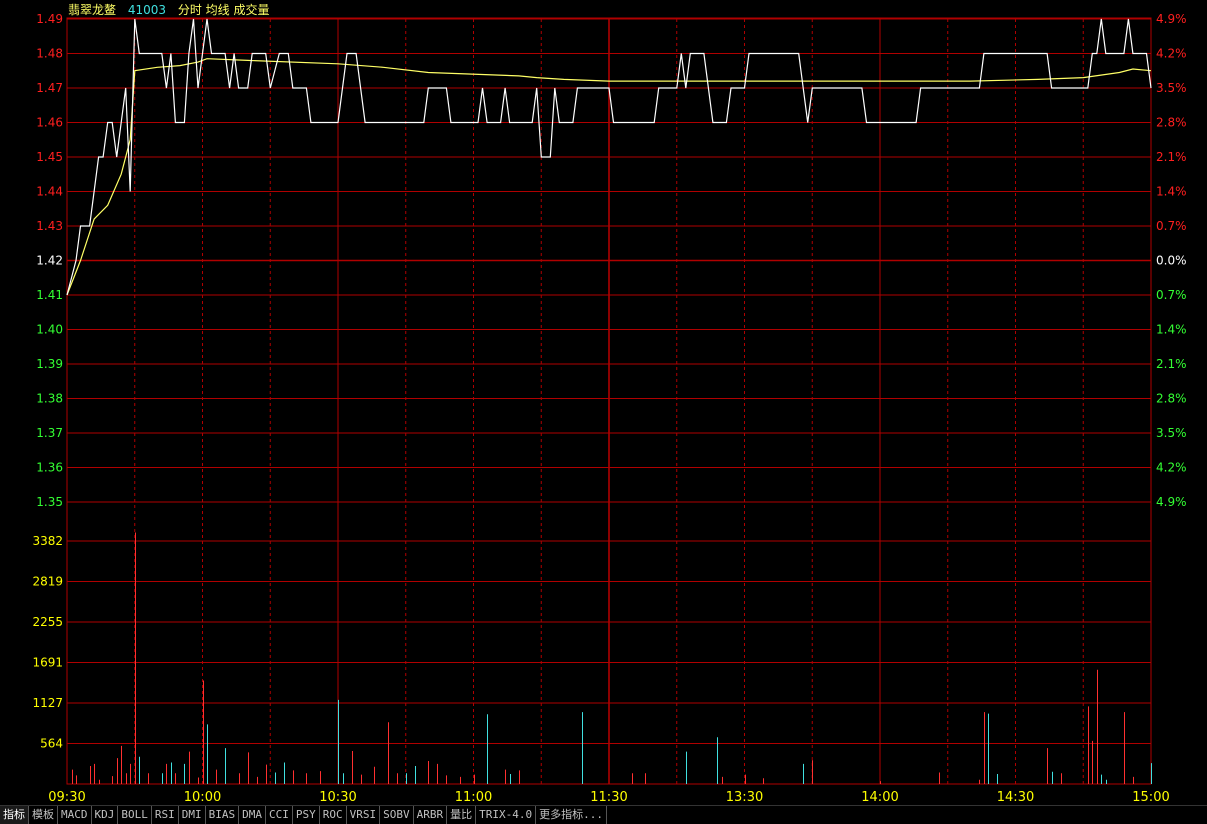 The height and width of the screenshot is (824, 1207). What do you see at coordinates (252, 815) in the screenshot?
I see `tab-8: DMA` at bounding box center [252, 815].